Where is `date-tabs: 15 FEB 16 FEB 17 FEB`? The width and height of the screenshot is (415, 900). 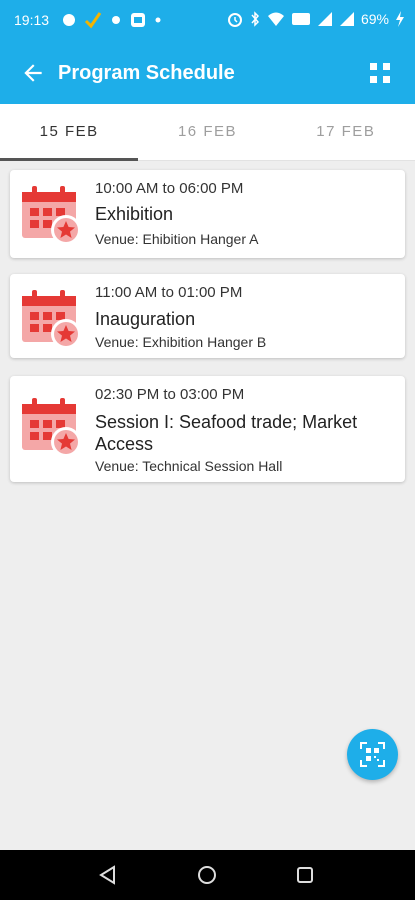
date-tabs: 15 FEB 16 FEB 17 FEB is located at coordinates (207, 132).